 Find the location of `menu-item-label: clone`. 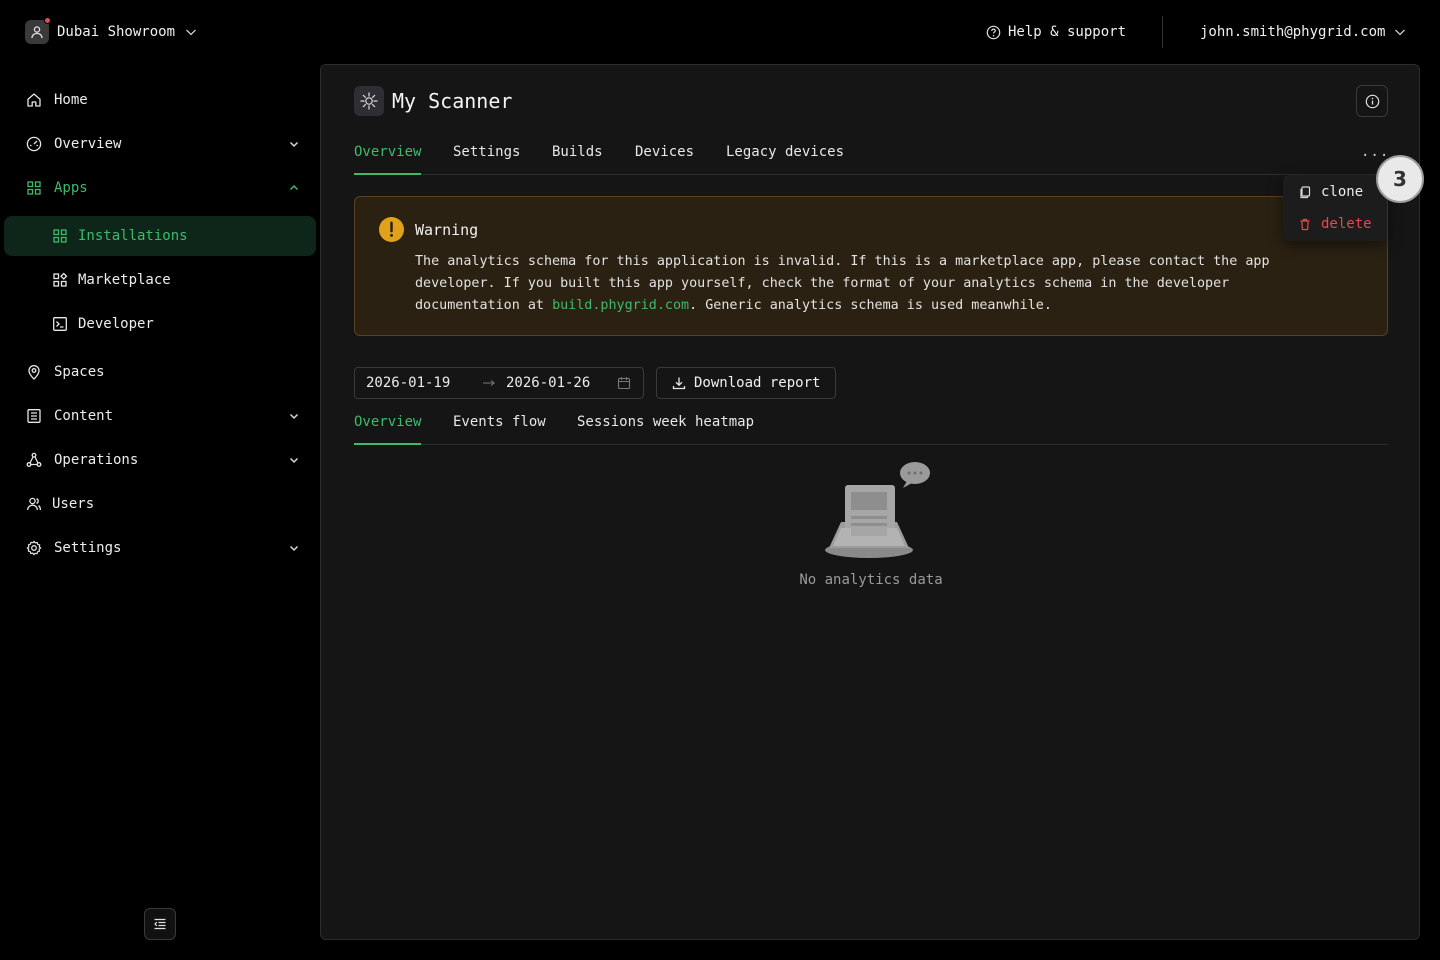

menu-item-label: clone is located at coordinates (1342, 192).